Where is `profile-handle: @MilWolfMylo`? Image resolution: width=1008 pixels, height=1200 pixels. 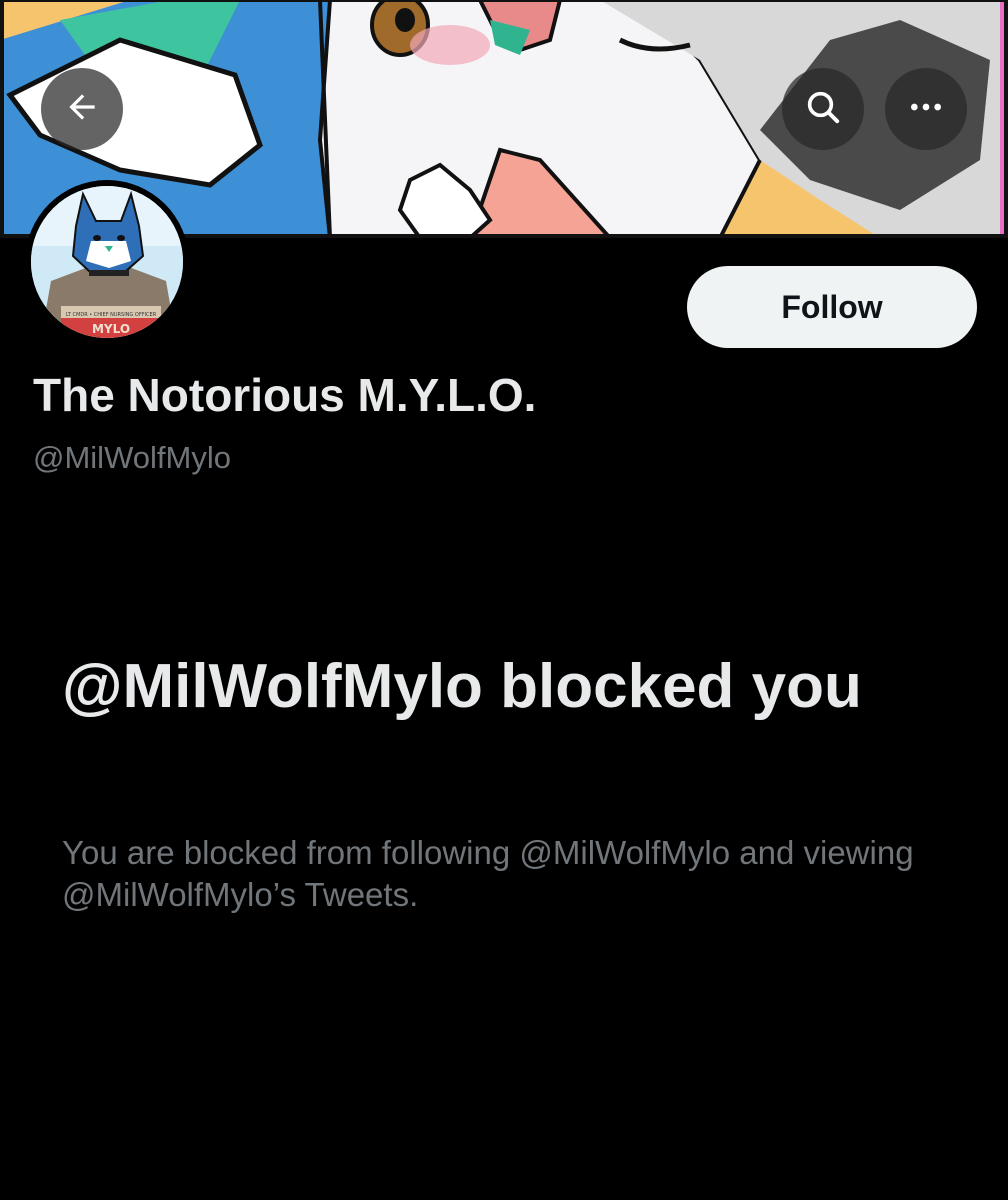 profile-handle: @MilWolfMylo is located at coordinates (132, 457).